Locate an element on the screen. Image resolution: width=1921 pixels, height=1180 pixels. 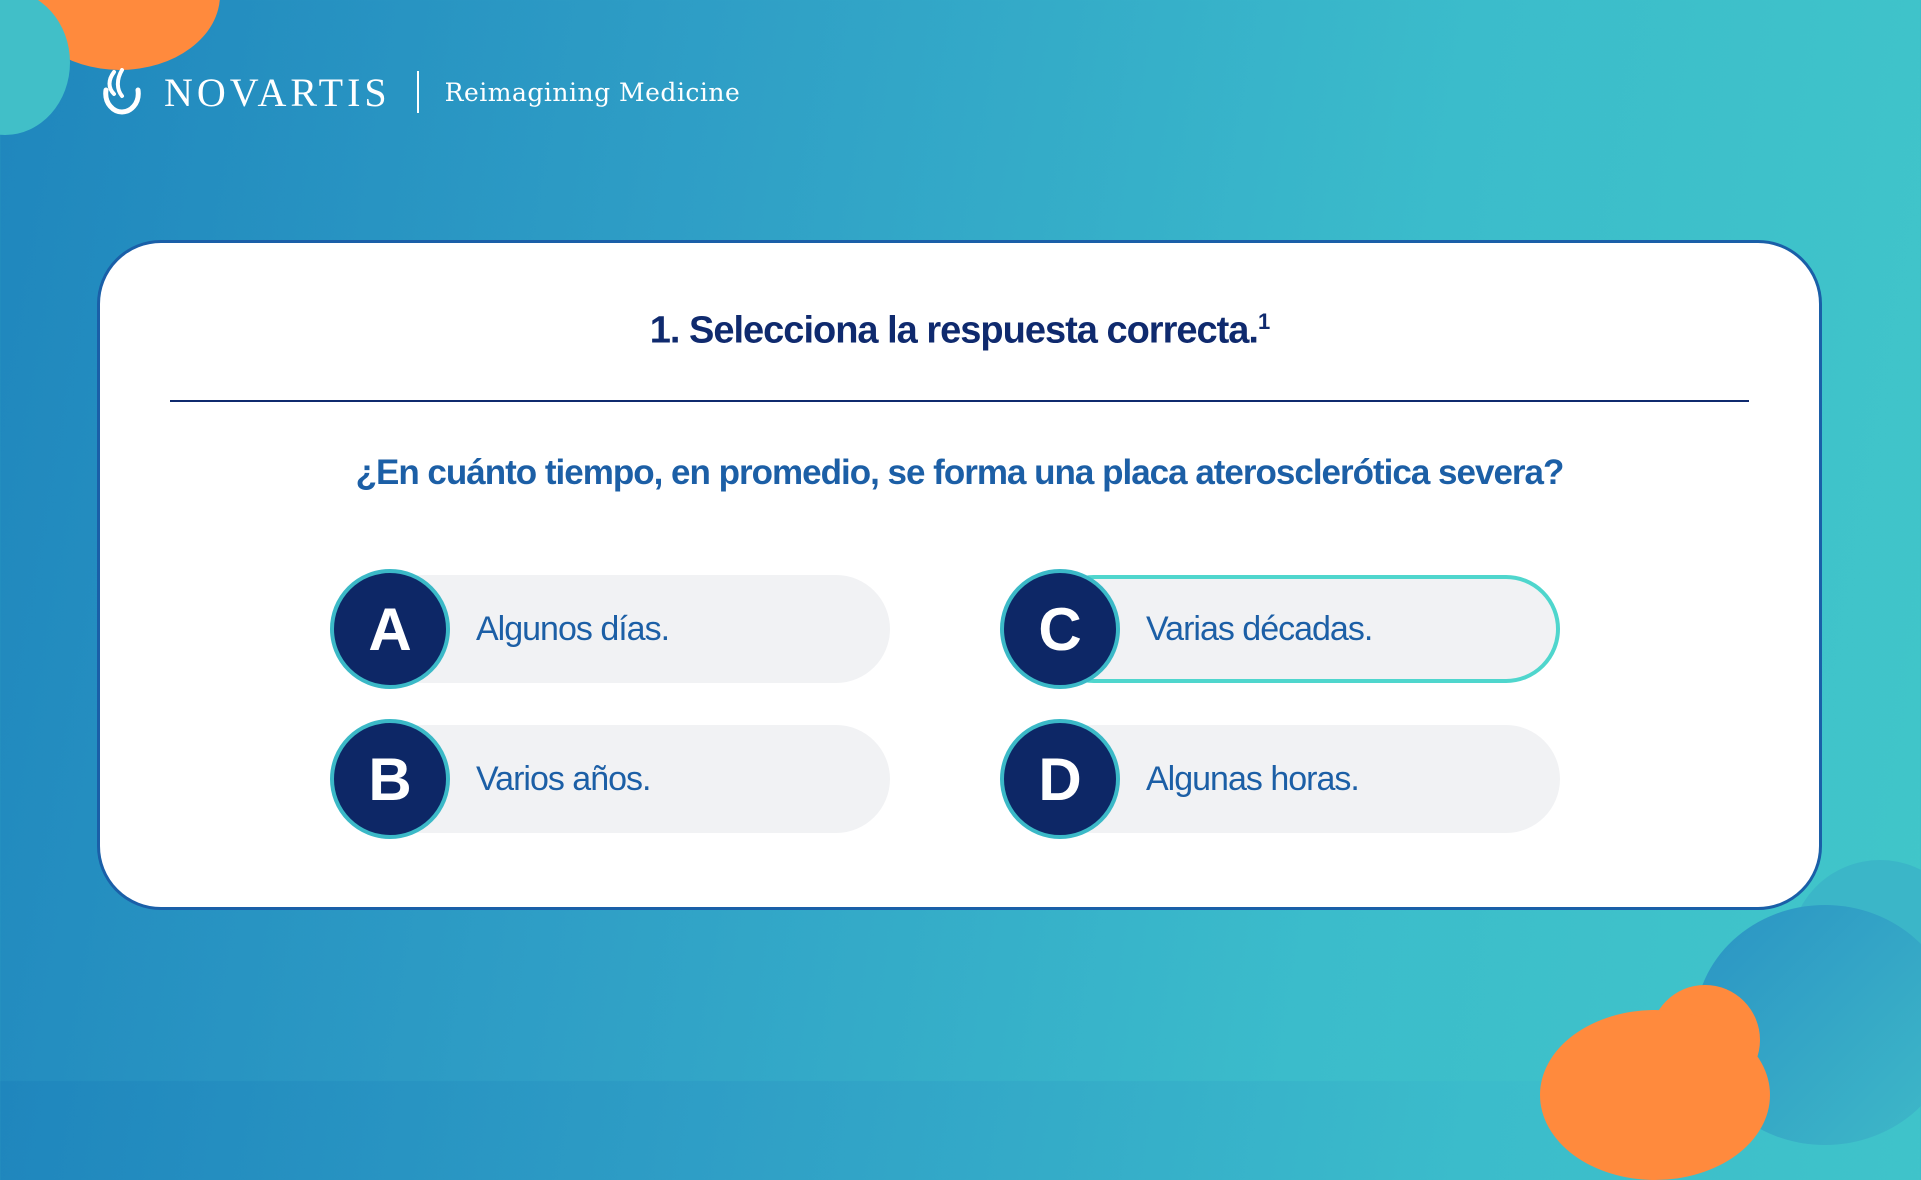
answer-option-text: Algunos días. is located at coordinates (573, 629).